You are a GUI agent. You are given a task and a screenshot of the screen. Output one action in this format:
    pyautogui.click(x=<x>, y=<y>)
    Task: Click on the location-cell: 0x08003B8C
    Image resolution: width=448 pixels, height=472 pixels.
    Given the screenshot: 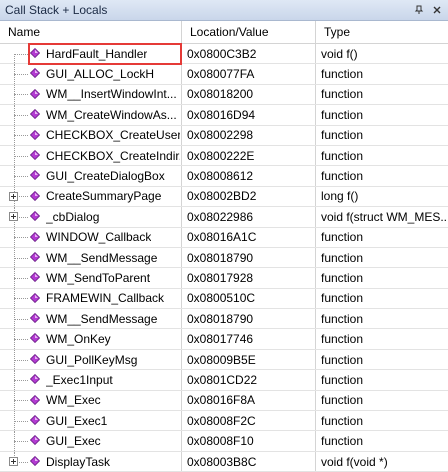 What is the action you would take?
    pyautogui.click(x=249, y=461)
    